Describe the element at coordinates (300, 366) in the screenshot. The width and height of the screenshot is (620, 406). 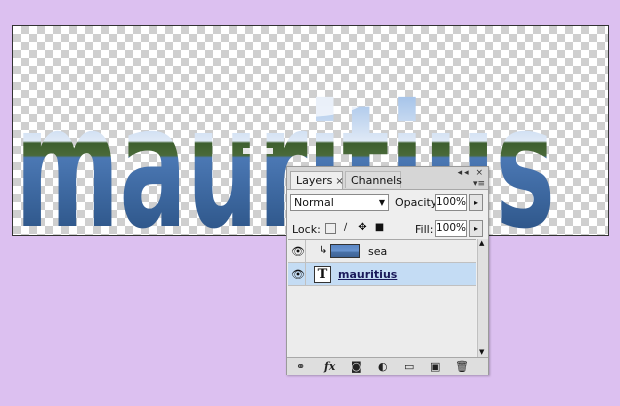
I see `link-layers-icon: ⚭` at that location.